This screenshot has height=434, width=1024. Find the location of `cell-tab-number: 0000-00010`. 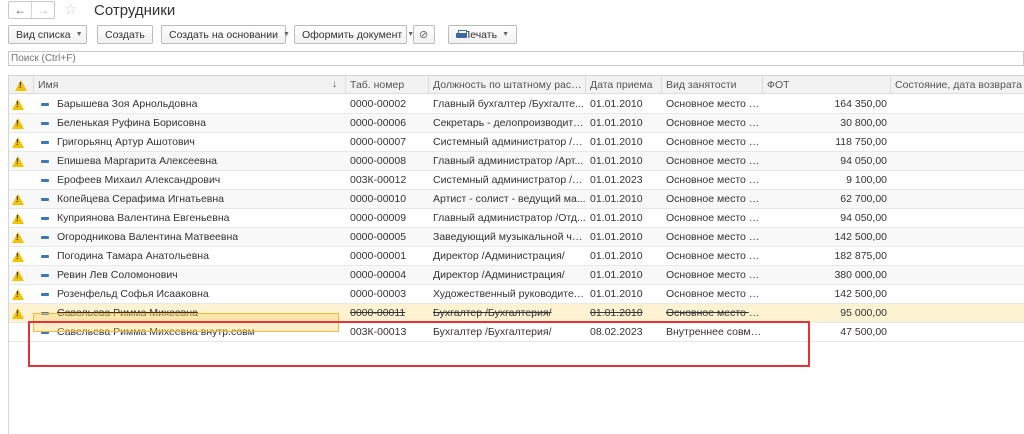

cell-tab-number: 0000-00010 is located at coordinates (378, 199).